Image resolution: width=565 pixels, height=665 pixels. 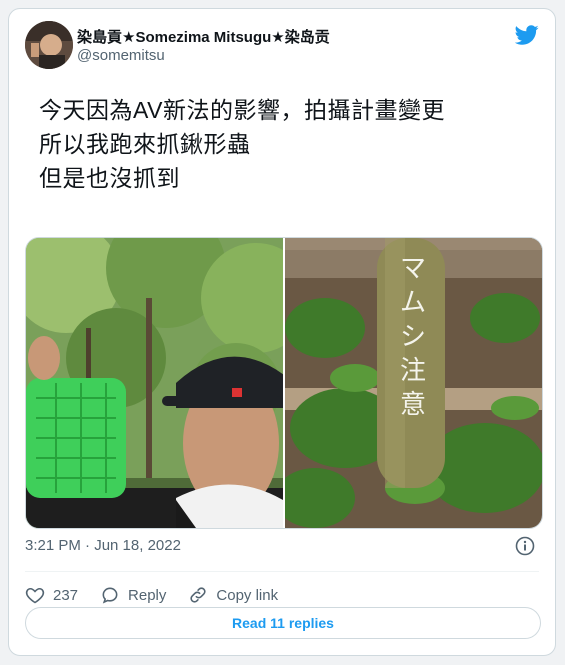 What do you see at coordinates (110, 595) in the screenshot?
I see `comment-icon` at bounding box center [110, 595].